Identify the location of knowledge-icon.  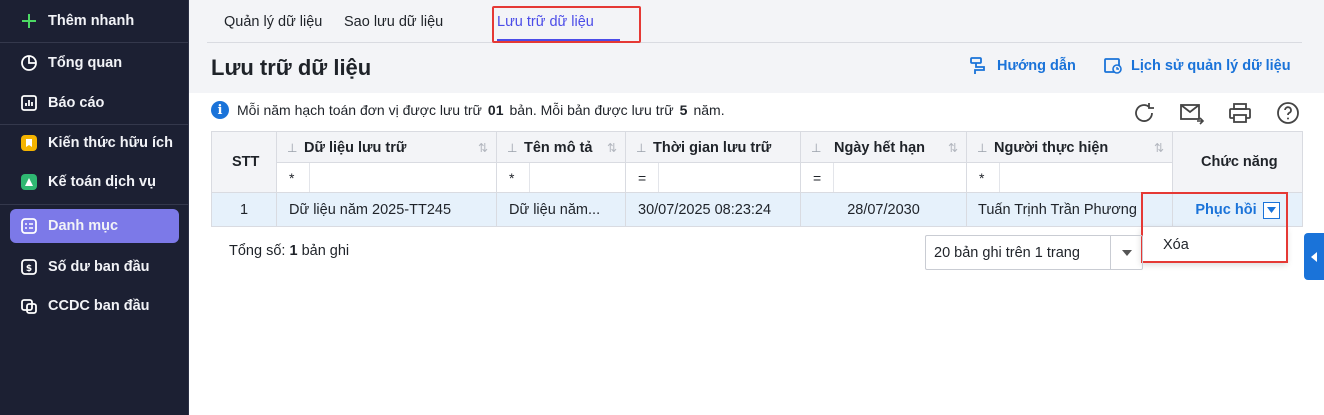
(29, 143).